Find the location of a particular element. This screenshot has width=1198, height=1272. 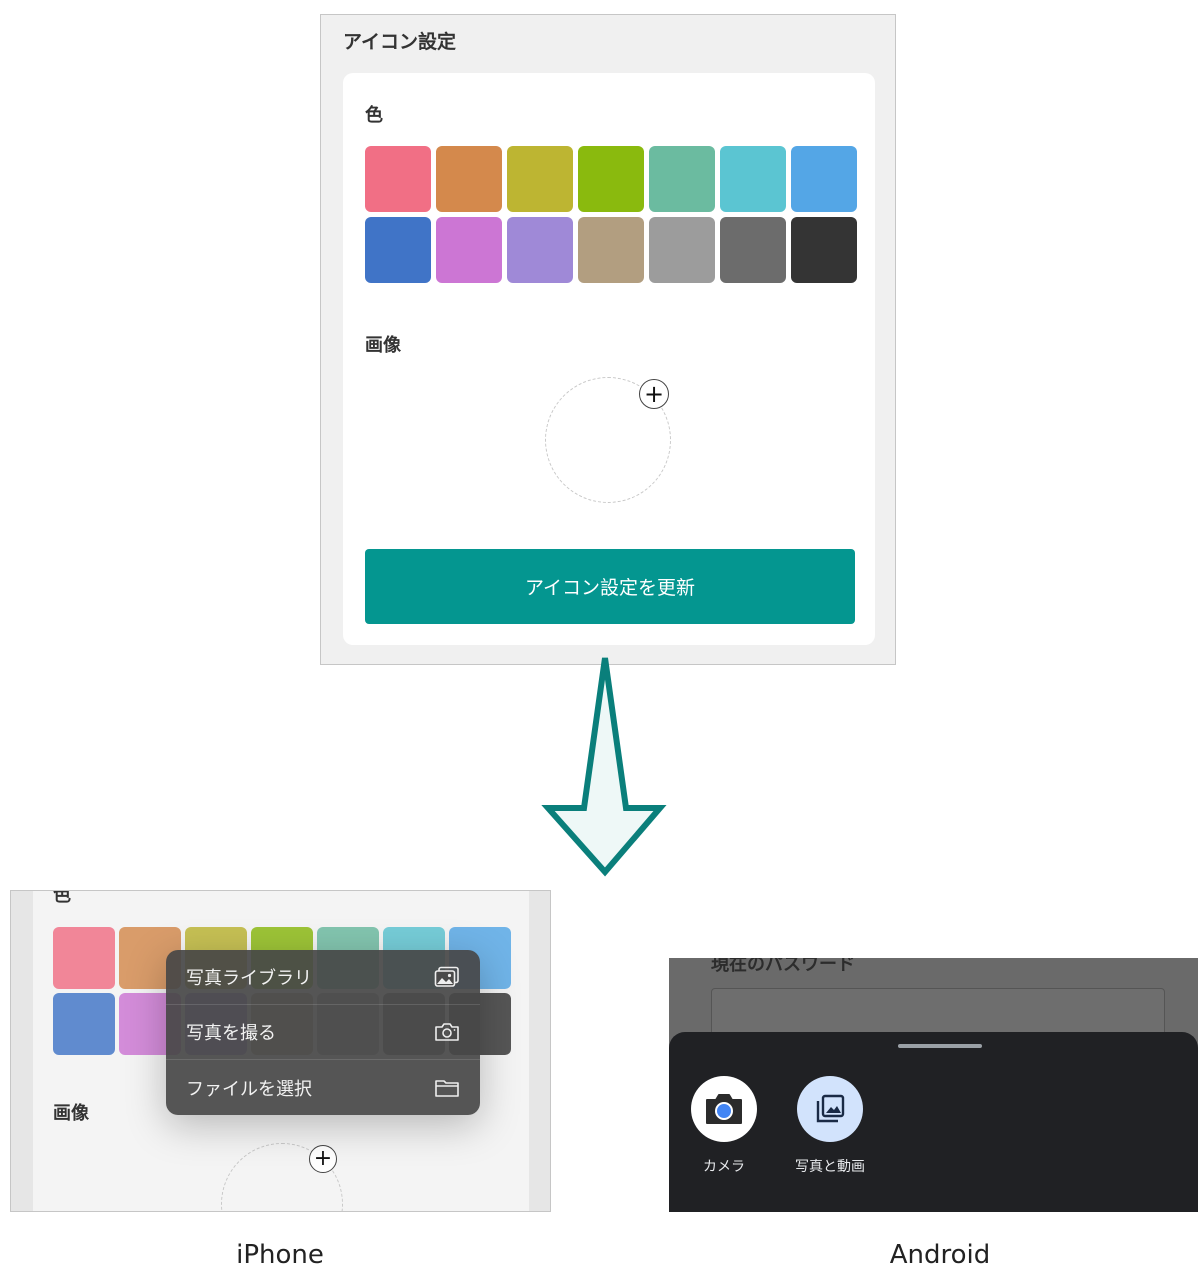

menu-item-label: 写真ライブラリ is located at coordinates (249, 978).